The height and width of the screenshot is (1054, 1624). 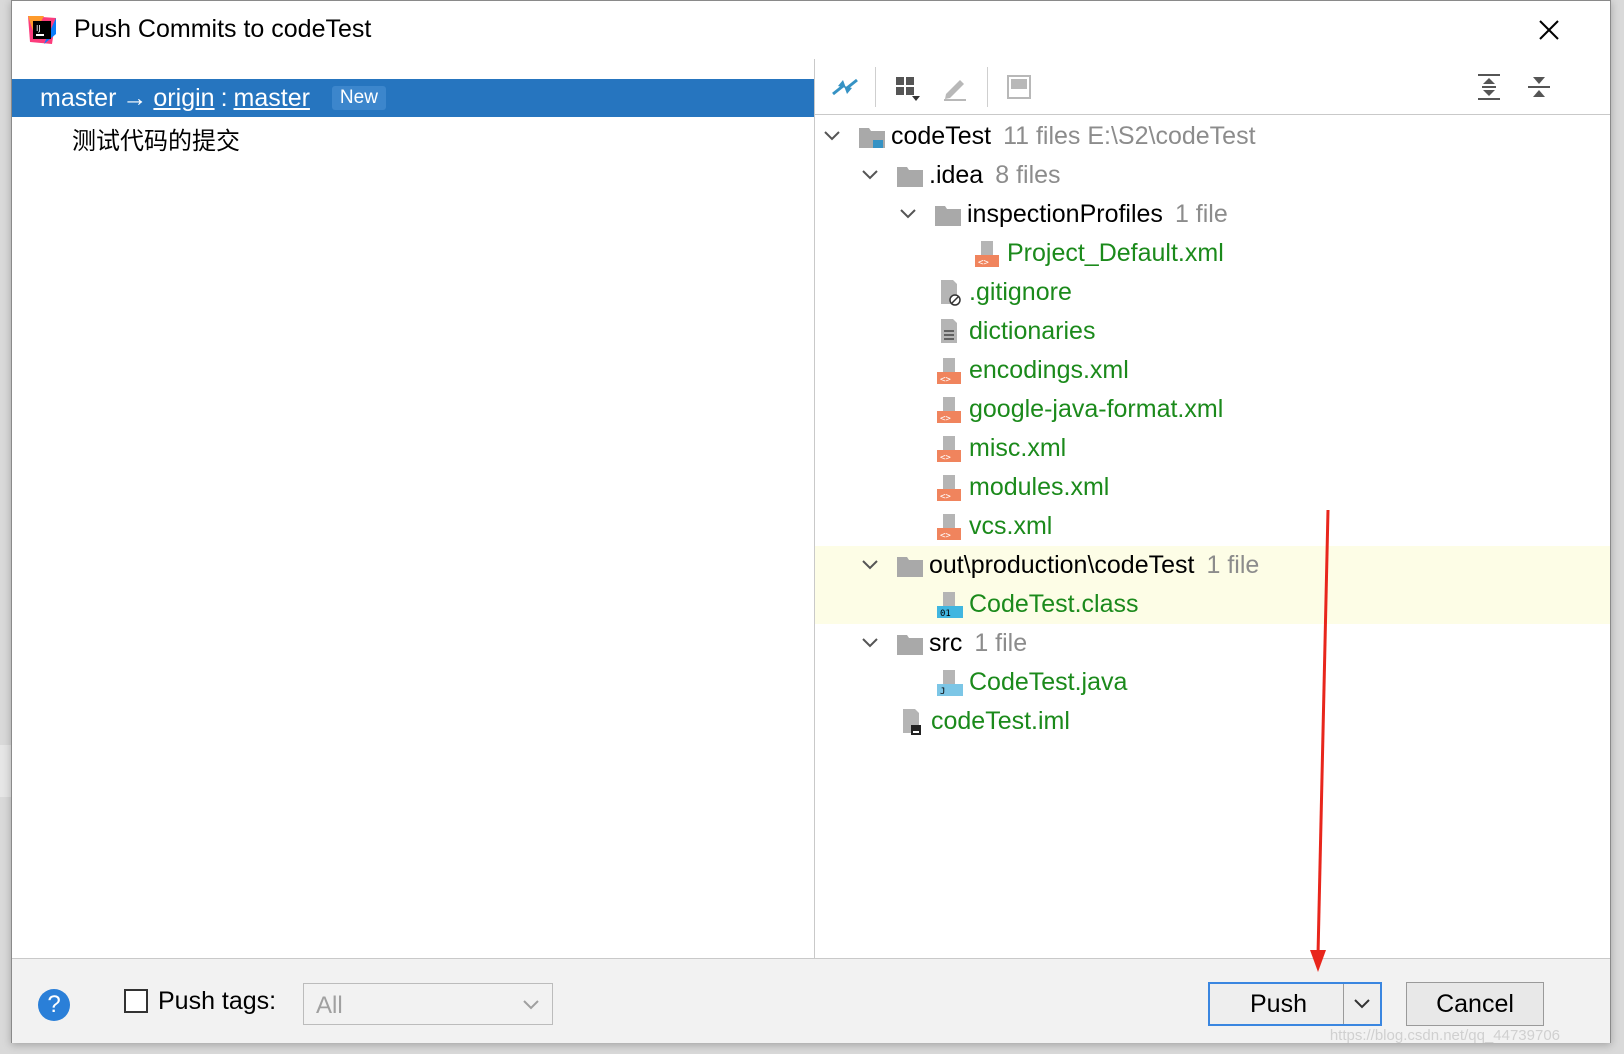 I want to click on tree-node-file: <> vcs.xml, so click(x=1212, y=526).